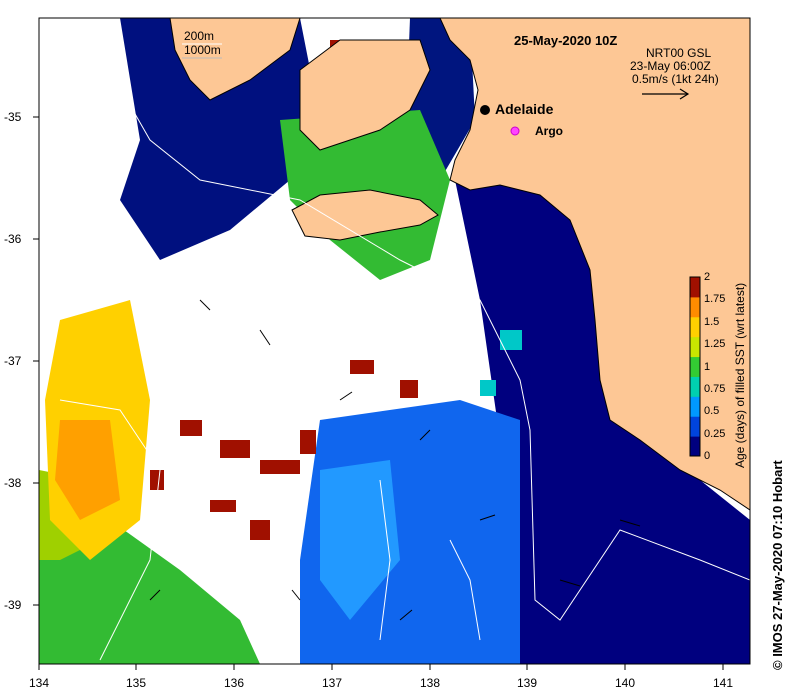 The image size is (791, 700). I want to click on y-tick-35: -35, so click(13, 117).